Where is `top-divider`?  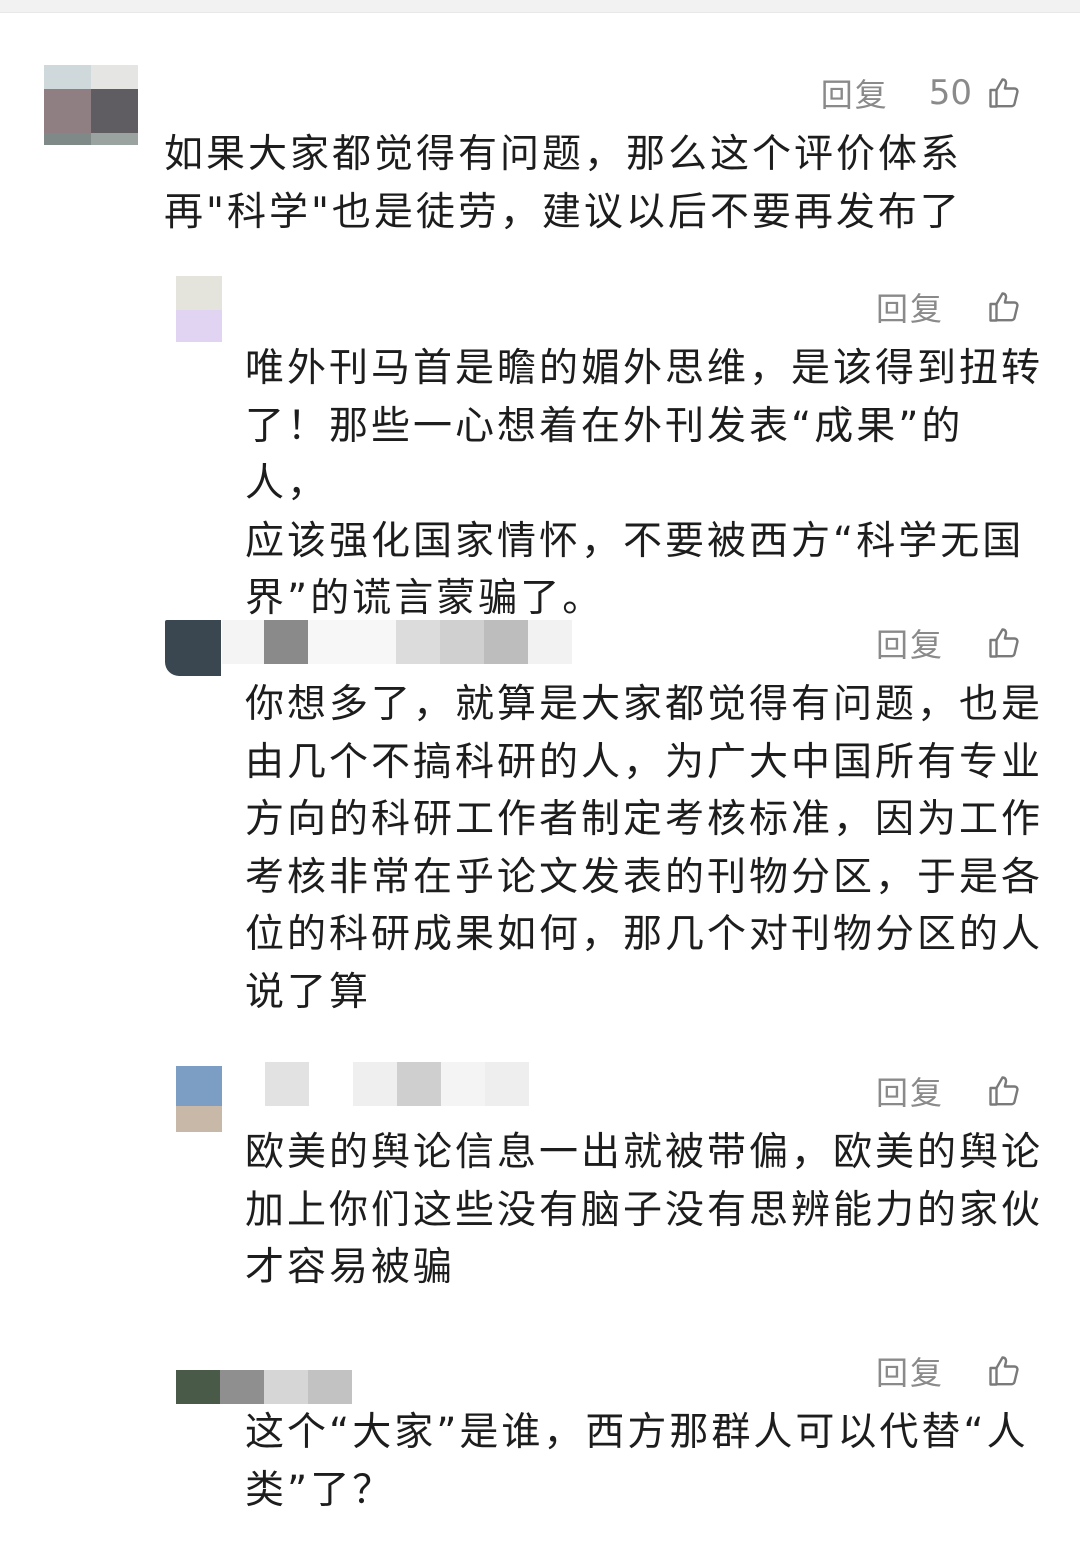
top-divider is located at coordinates (540, 6).